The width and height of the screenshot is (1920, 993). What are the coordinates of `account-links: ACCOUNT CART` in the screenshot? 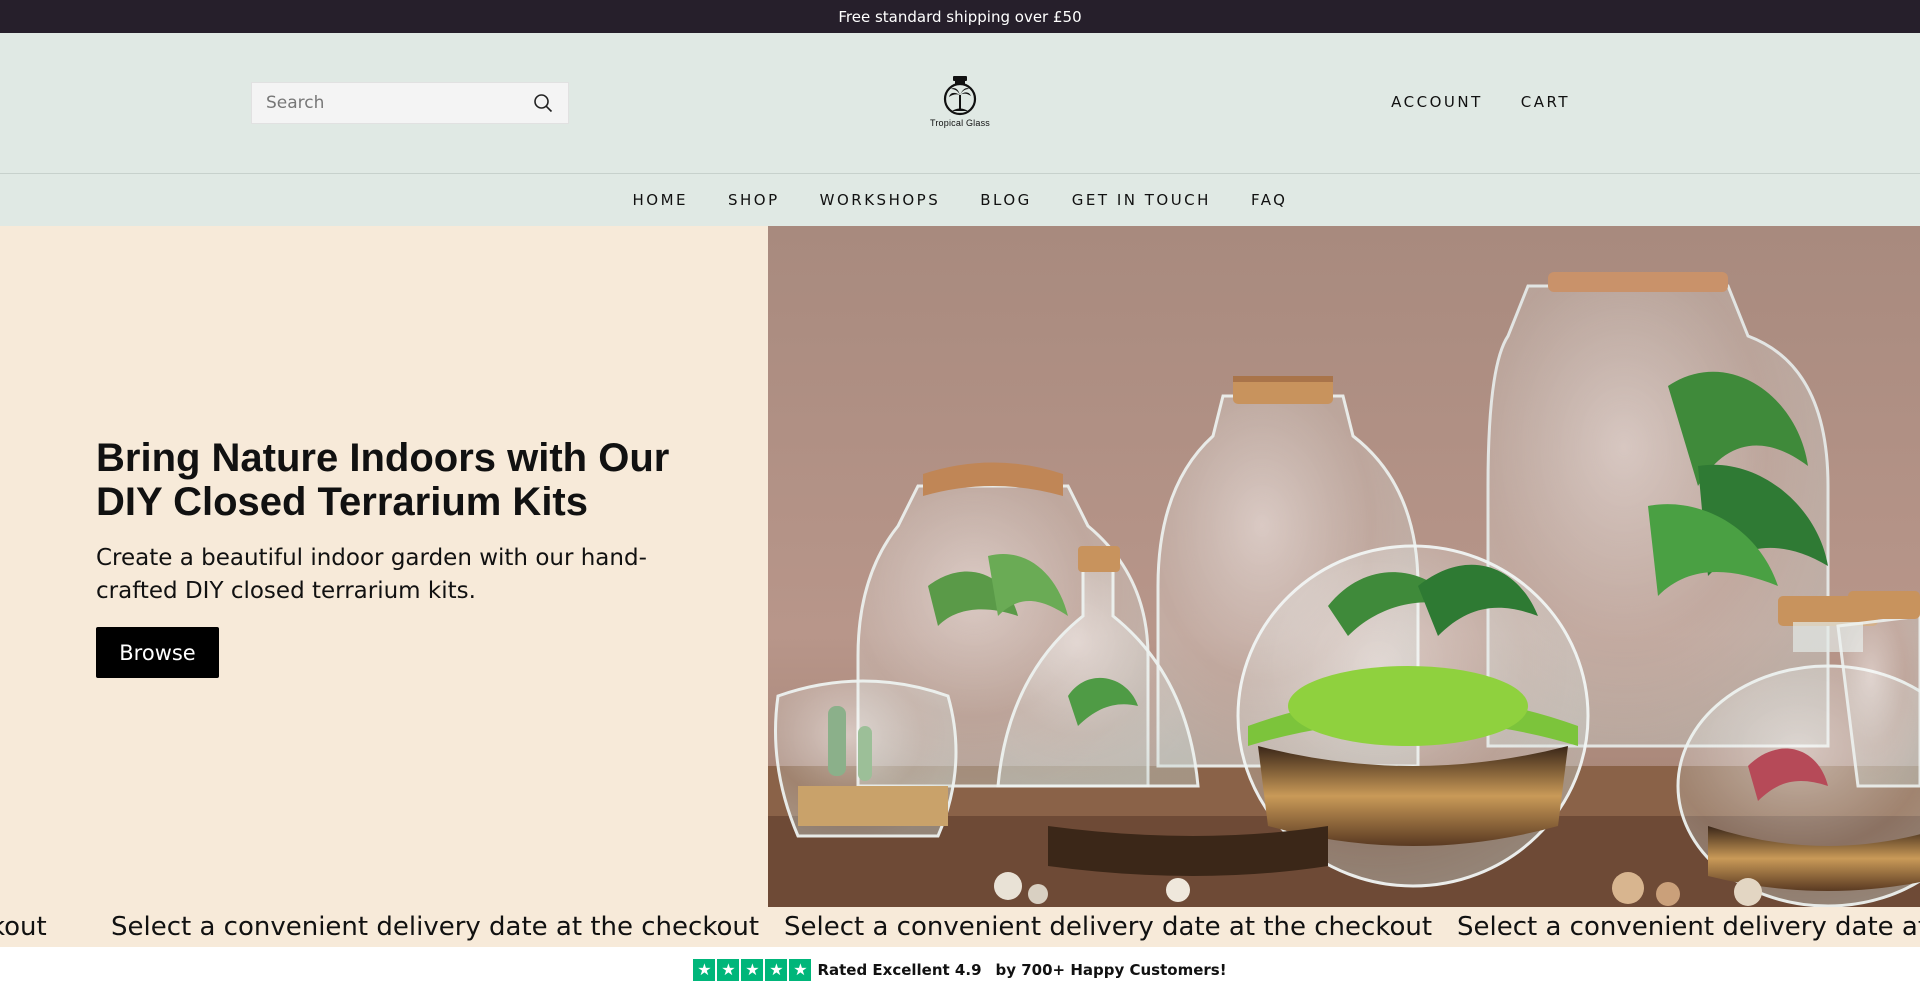 It's located at (1480, 102).